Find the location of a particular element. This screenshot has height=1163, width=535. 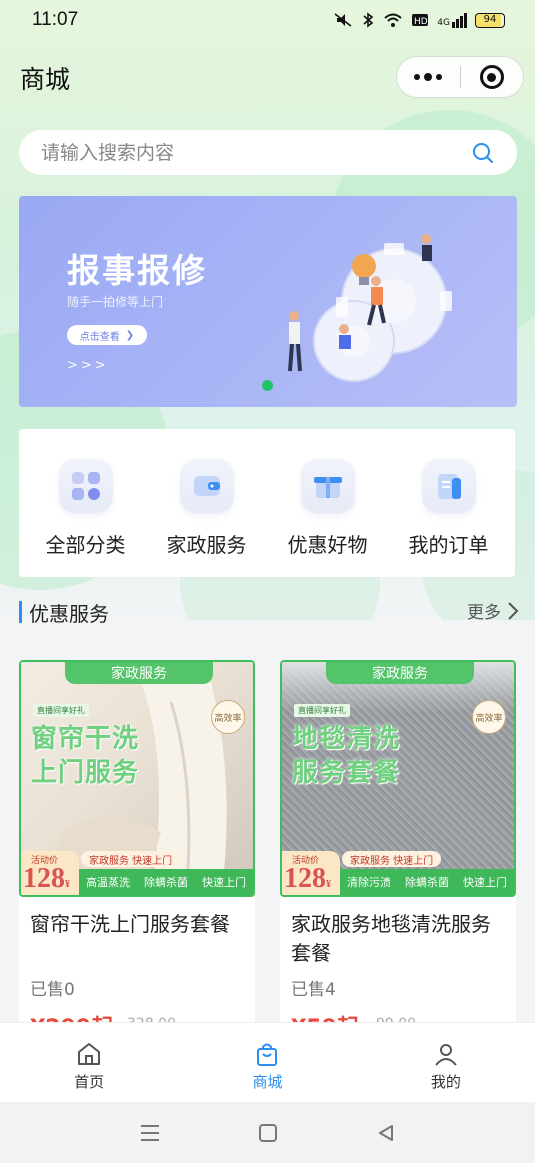

menu-icon is located at coordinates (150, 1133).